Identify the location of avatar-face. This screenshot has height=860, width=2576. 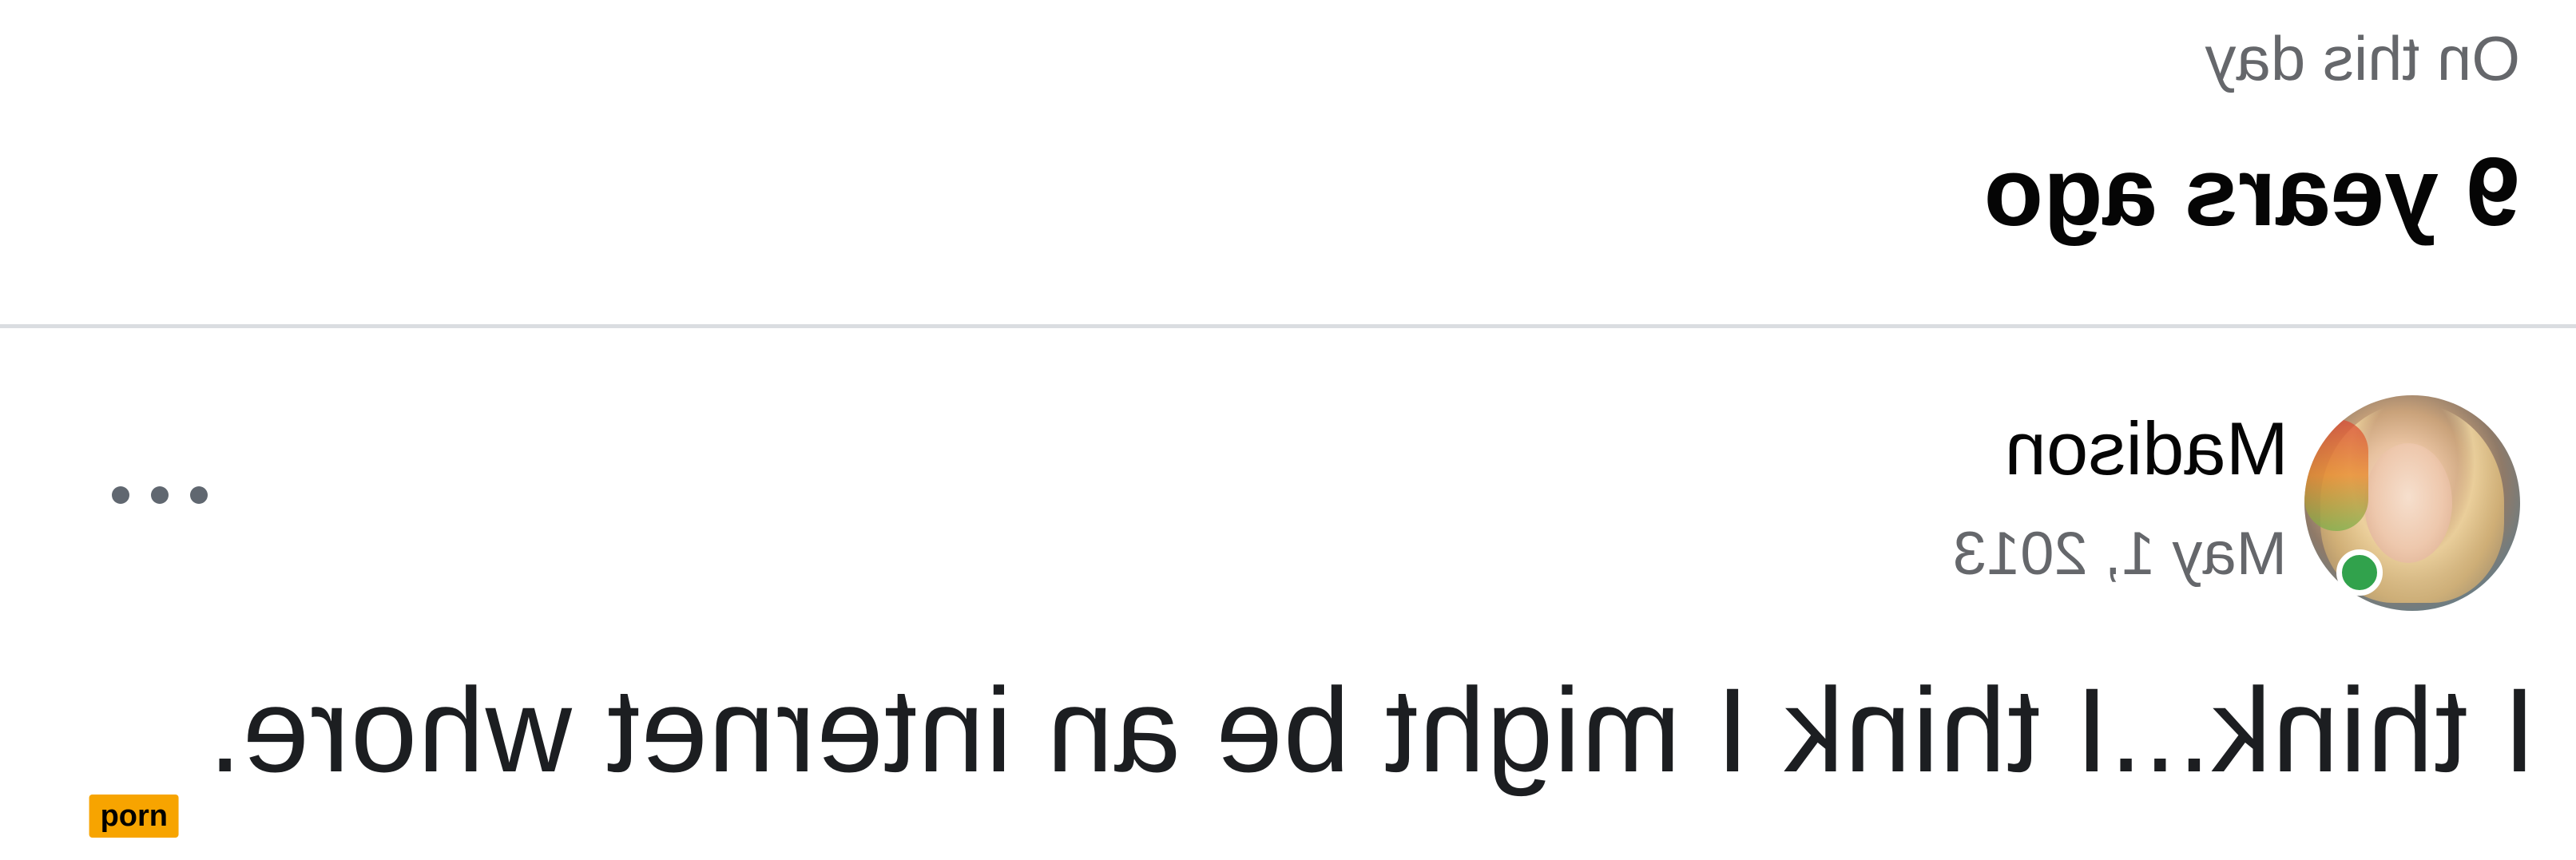
(2408, 503).